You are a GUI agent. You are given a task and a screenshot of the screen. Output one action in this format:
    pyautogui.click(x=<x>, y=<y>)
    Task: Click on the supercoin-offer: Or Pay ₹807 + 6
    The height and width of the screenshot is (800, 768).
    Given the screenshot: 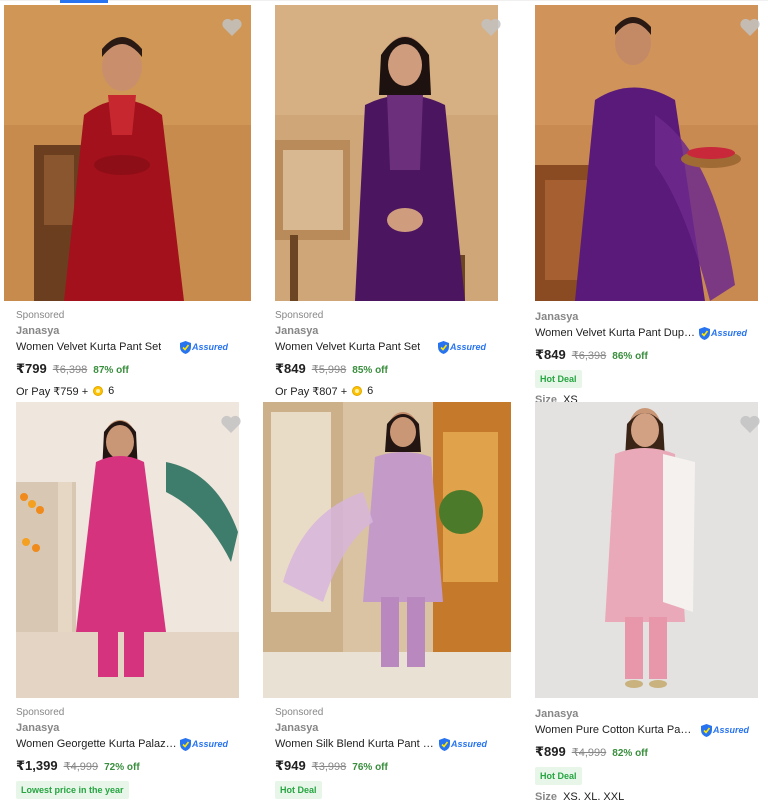 What is the action you would take?
    pyautogui.click(x=386, y=391)
    